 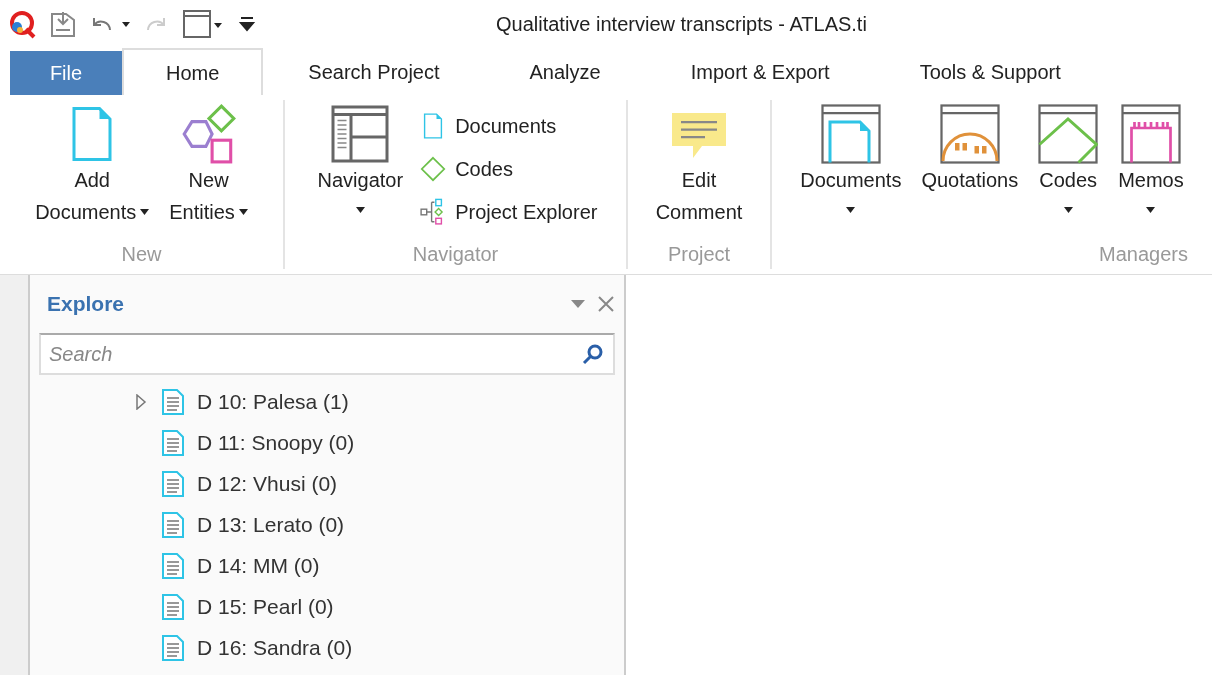 I want to click on group-label: Managers, so click(x=1144, y=254).